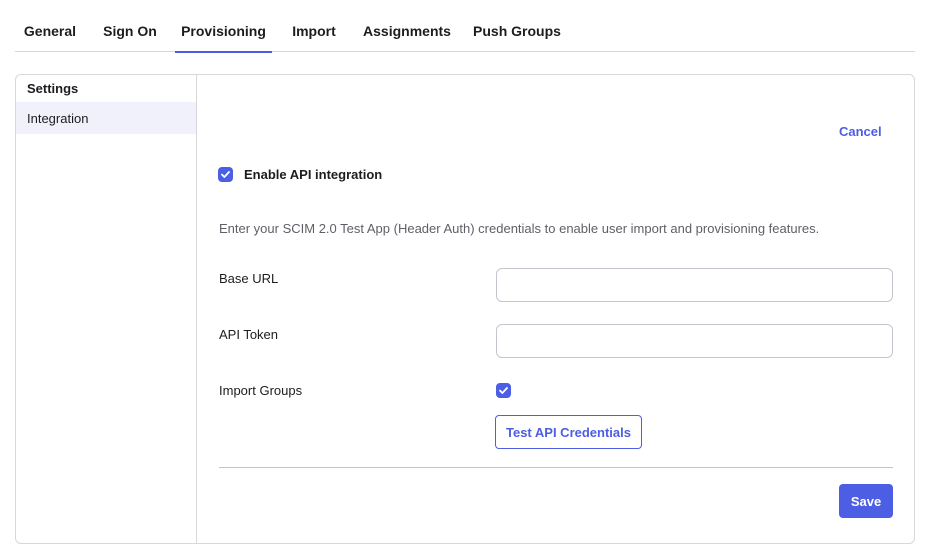 The height and width of the screenshot is (544, 940). Describe the element at coordinates (313, 174) in the screenshot. I see `enable-api-label: Enable API integration` at that location.